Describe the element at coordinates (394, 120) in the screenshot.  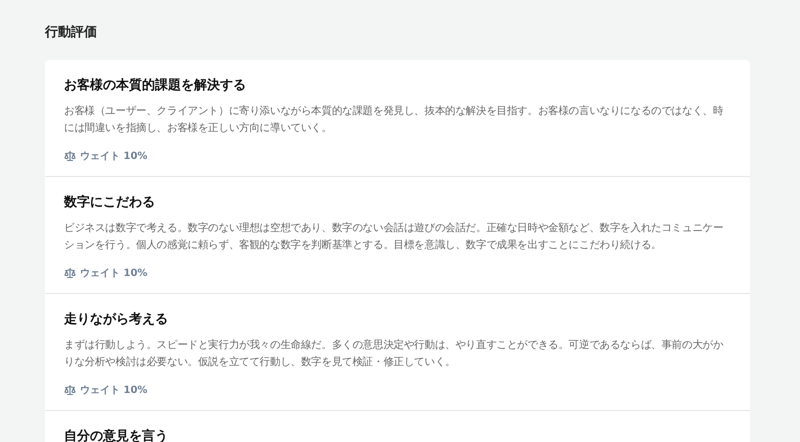
I see `behavior-description: お客様（ユーザー、クライアント）に寄り添いながら本質的な課題を発見し、抜本的な解決を目指す。お客様の言いなりになるのではなく、時には間違いを指摘し、お客様を正しい方向に導いていく。` at that location.